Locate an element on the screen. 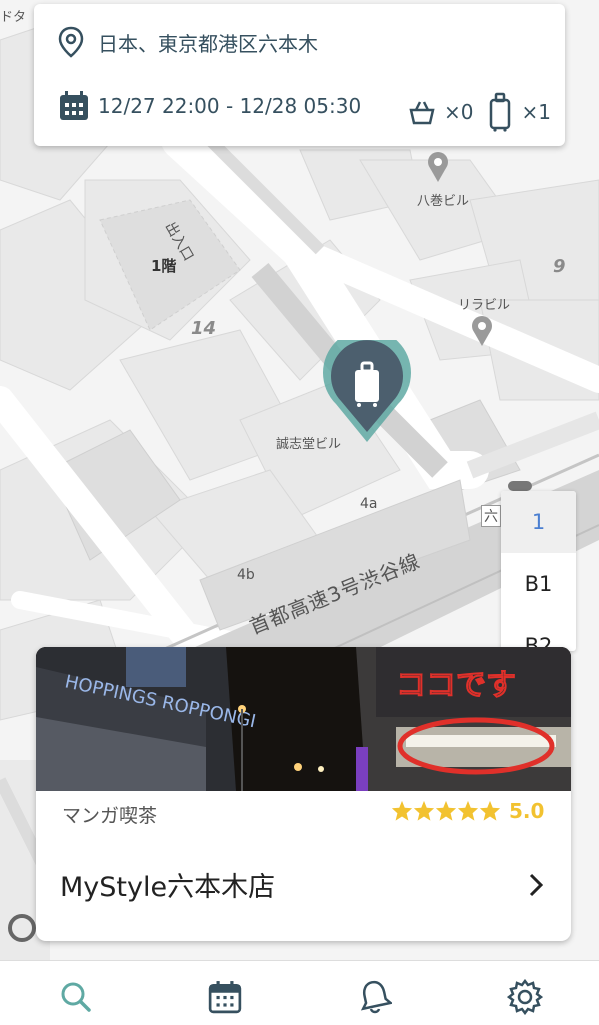 The image size is (599, 1025). tab-settings is located at coordinates (525, 997).